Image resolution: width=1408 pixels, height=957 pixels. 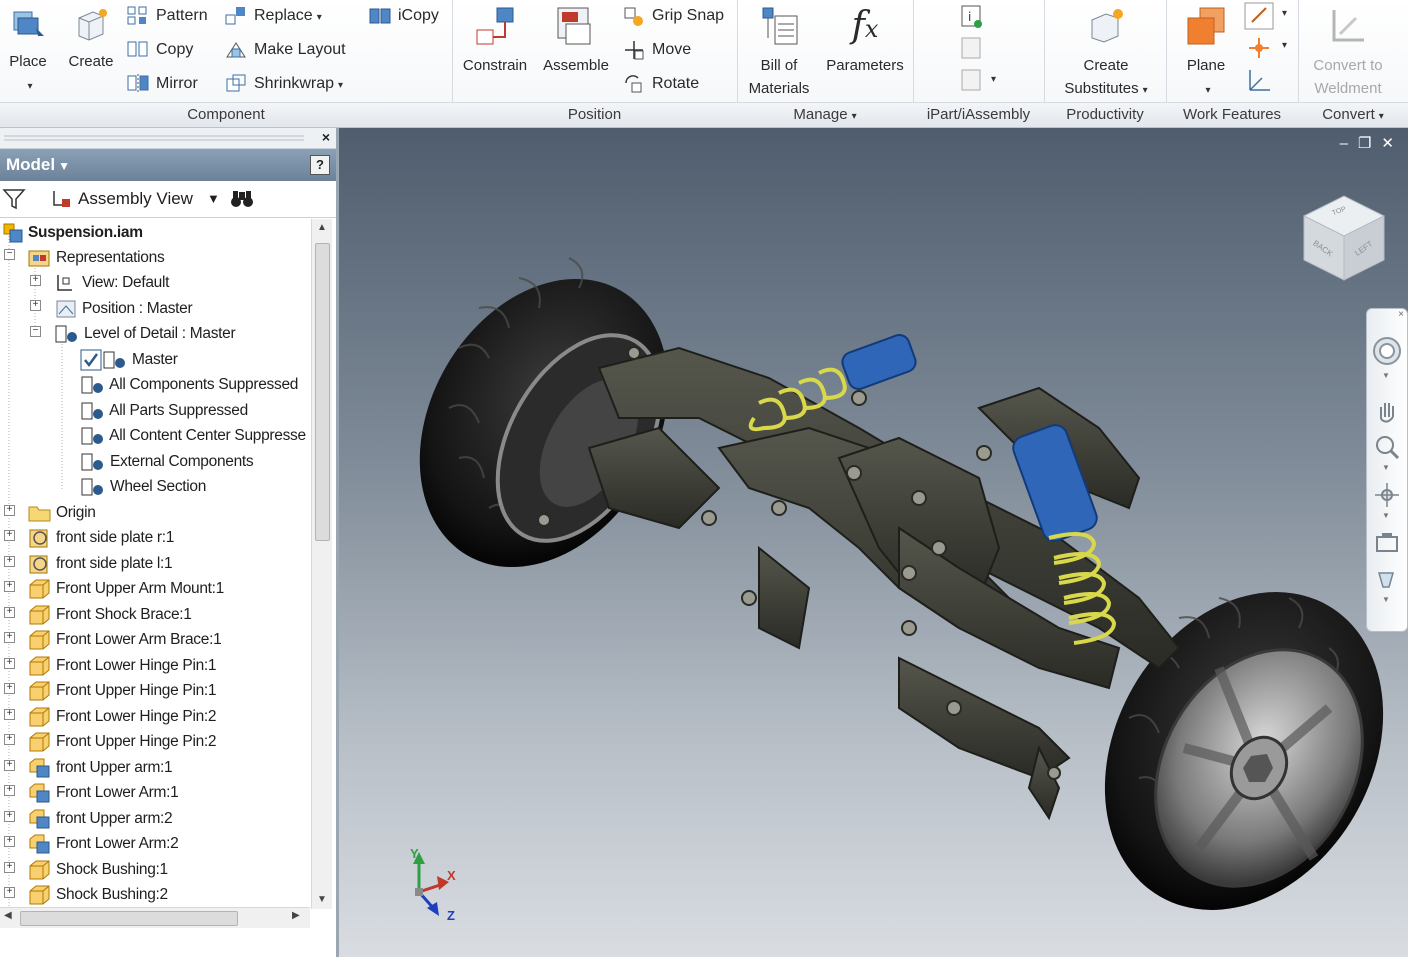 What do you see at coordinates (145, 333) in the screenshot?
I see `tree-item-level-of-detail: Level of Detail : Master` at bounding box center [145, 333].